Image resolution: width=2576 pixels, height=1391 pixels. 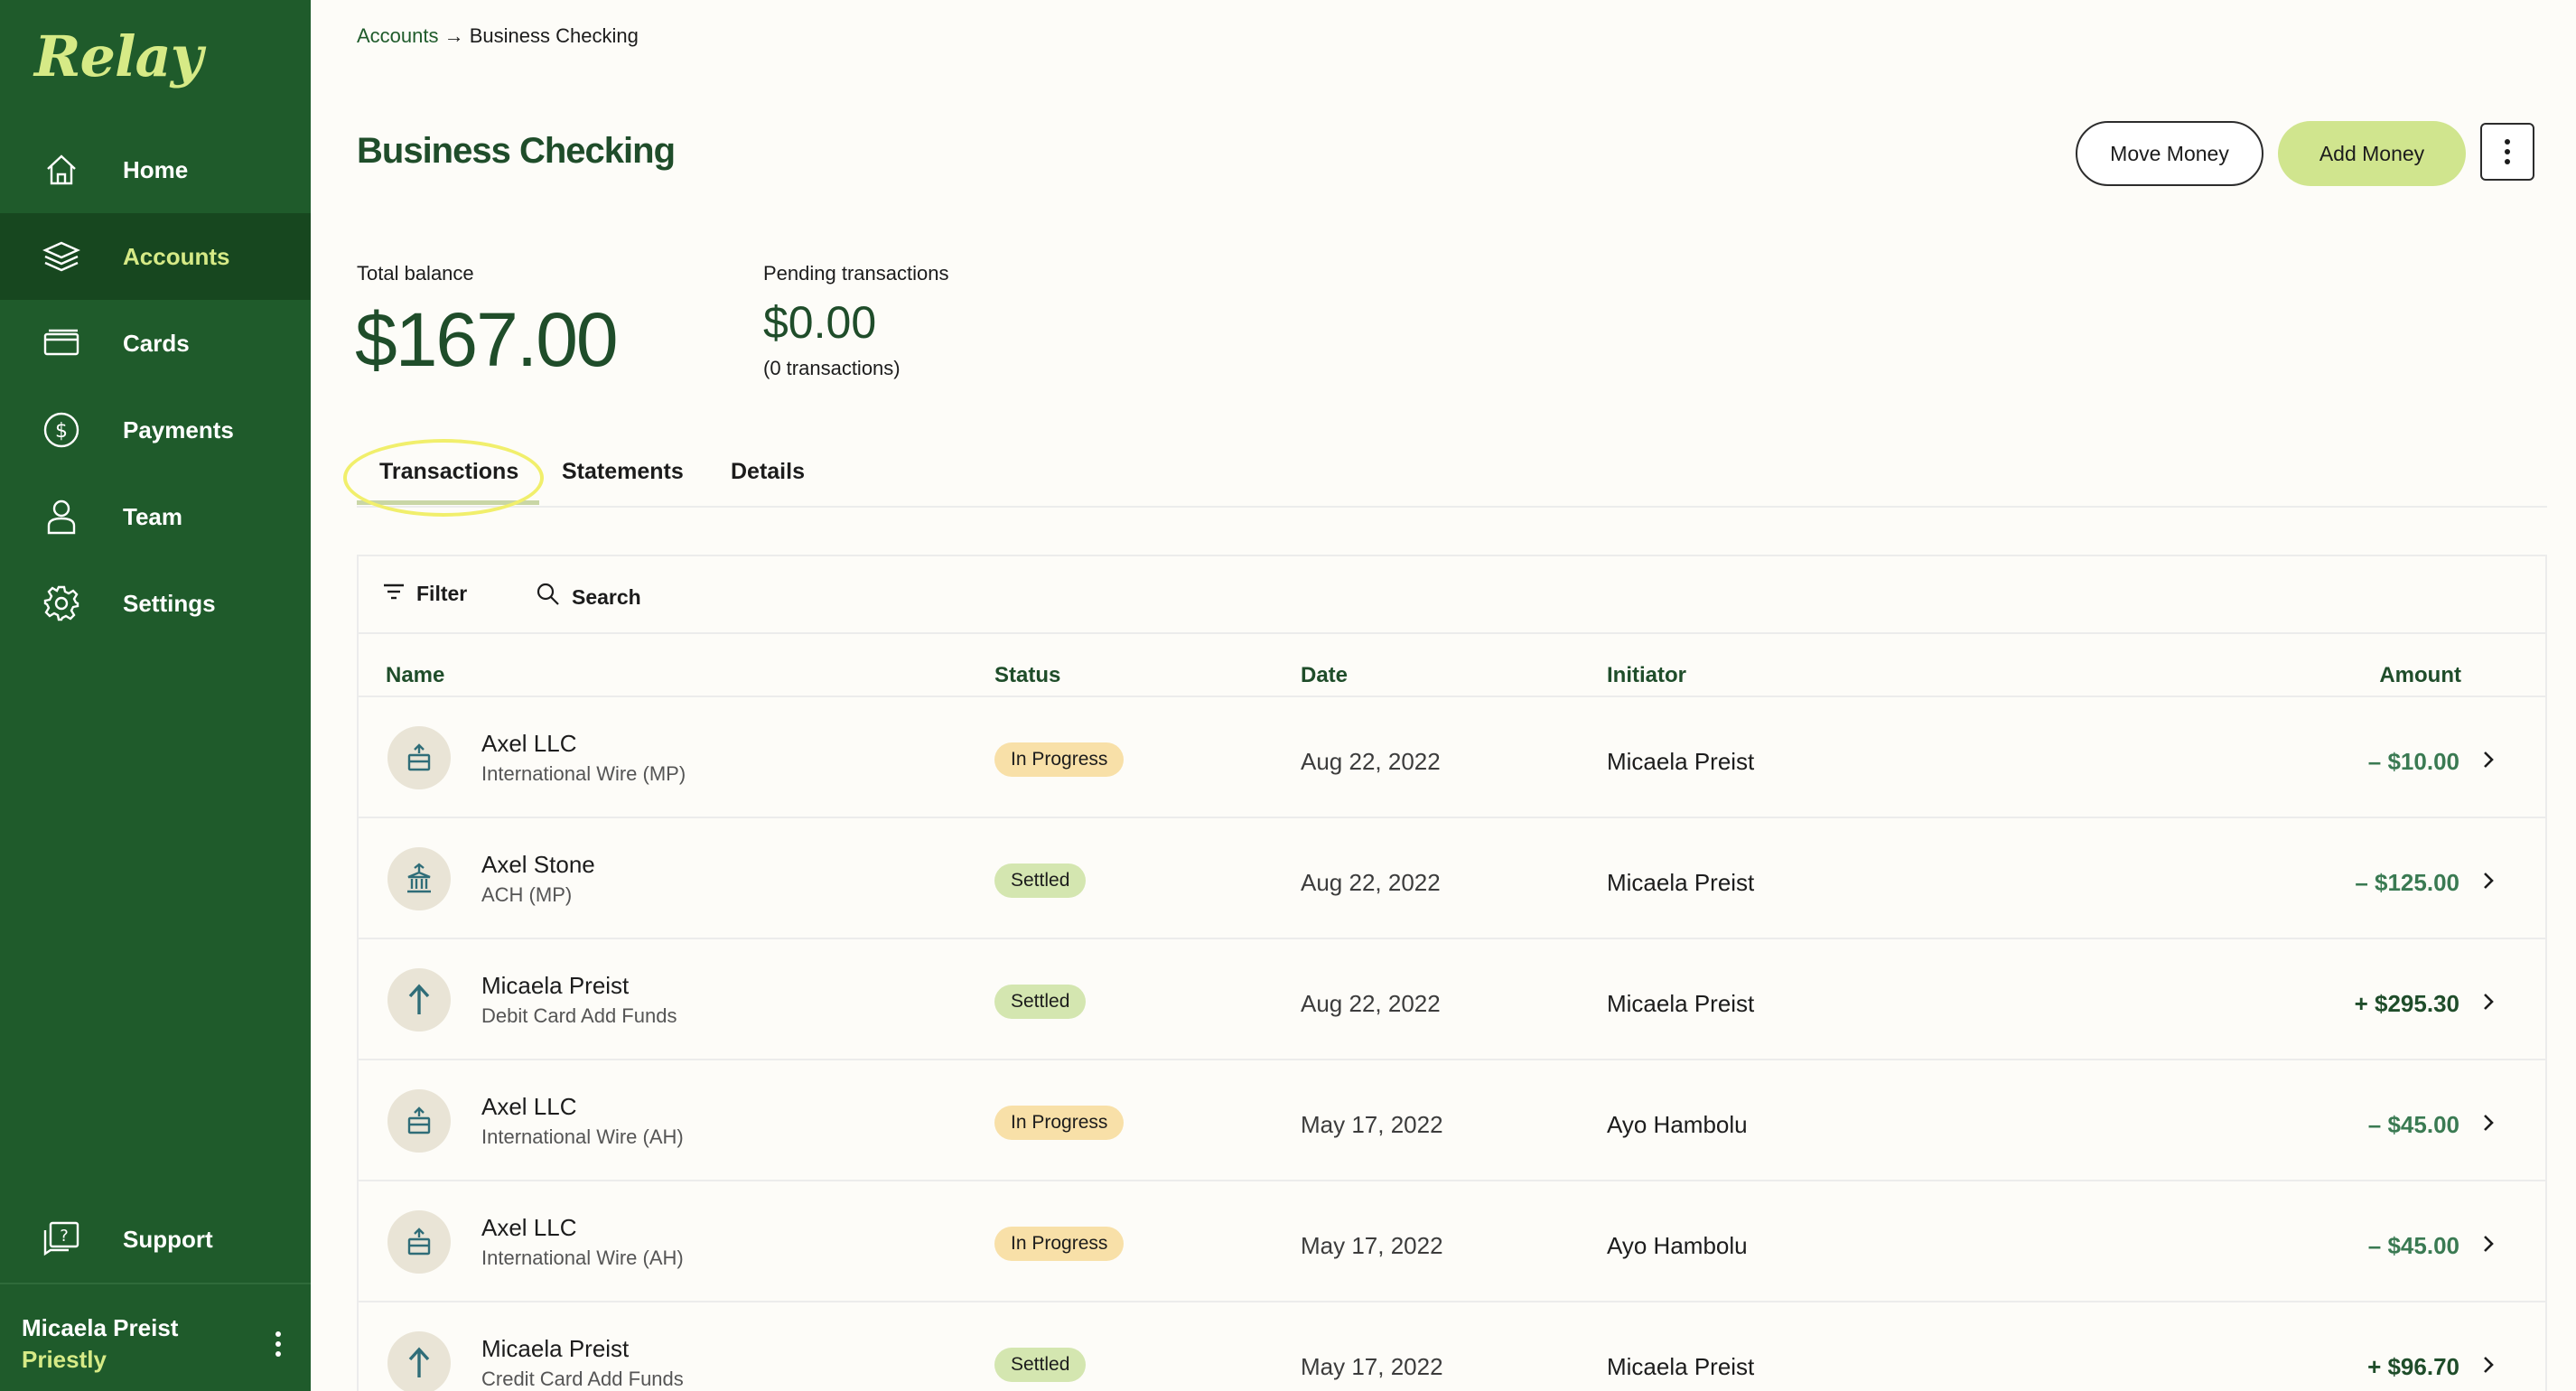 I want to click on dollar-circle-icon: $, so click(x=62, y=430).